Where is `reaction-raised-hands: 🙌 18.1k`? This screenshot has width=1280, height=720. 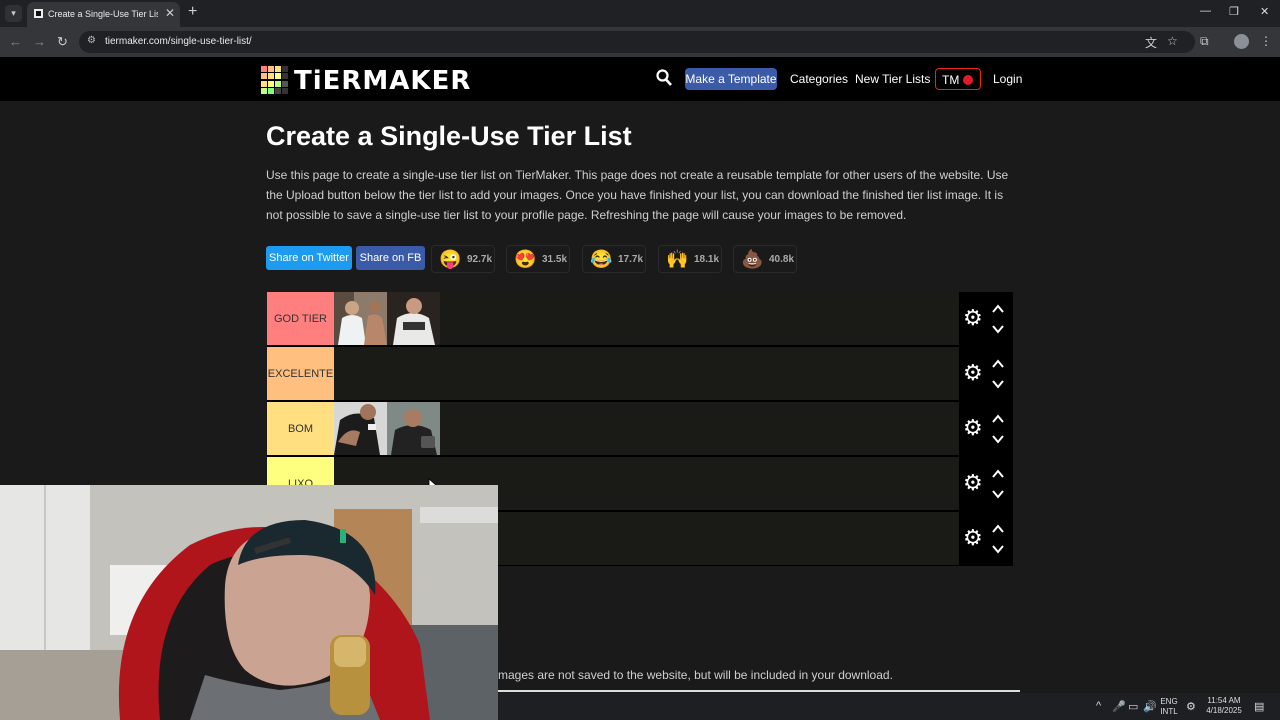
reaction-raised-hands: 🙌 18.1k is located at coordinates (690, 259).